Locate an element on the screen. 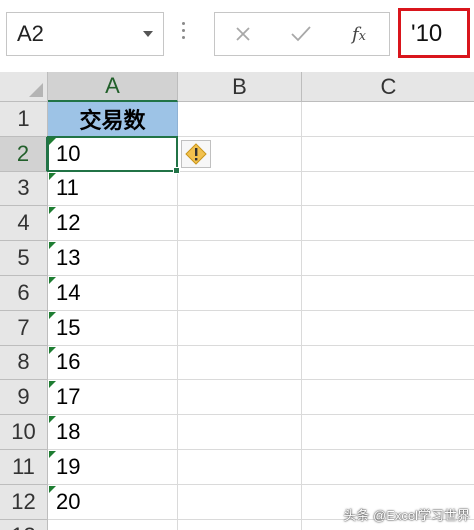 This screenshot has height=530, width=474. cell-c6 is located at coordinates (388, 293).